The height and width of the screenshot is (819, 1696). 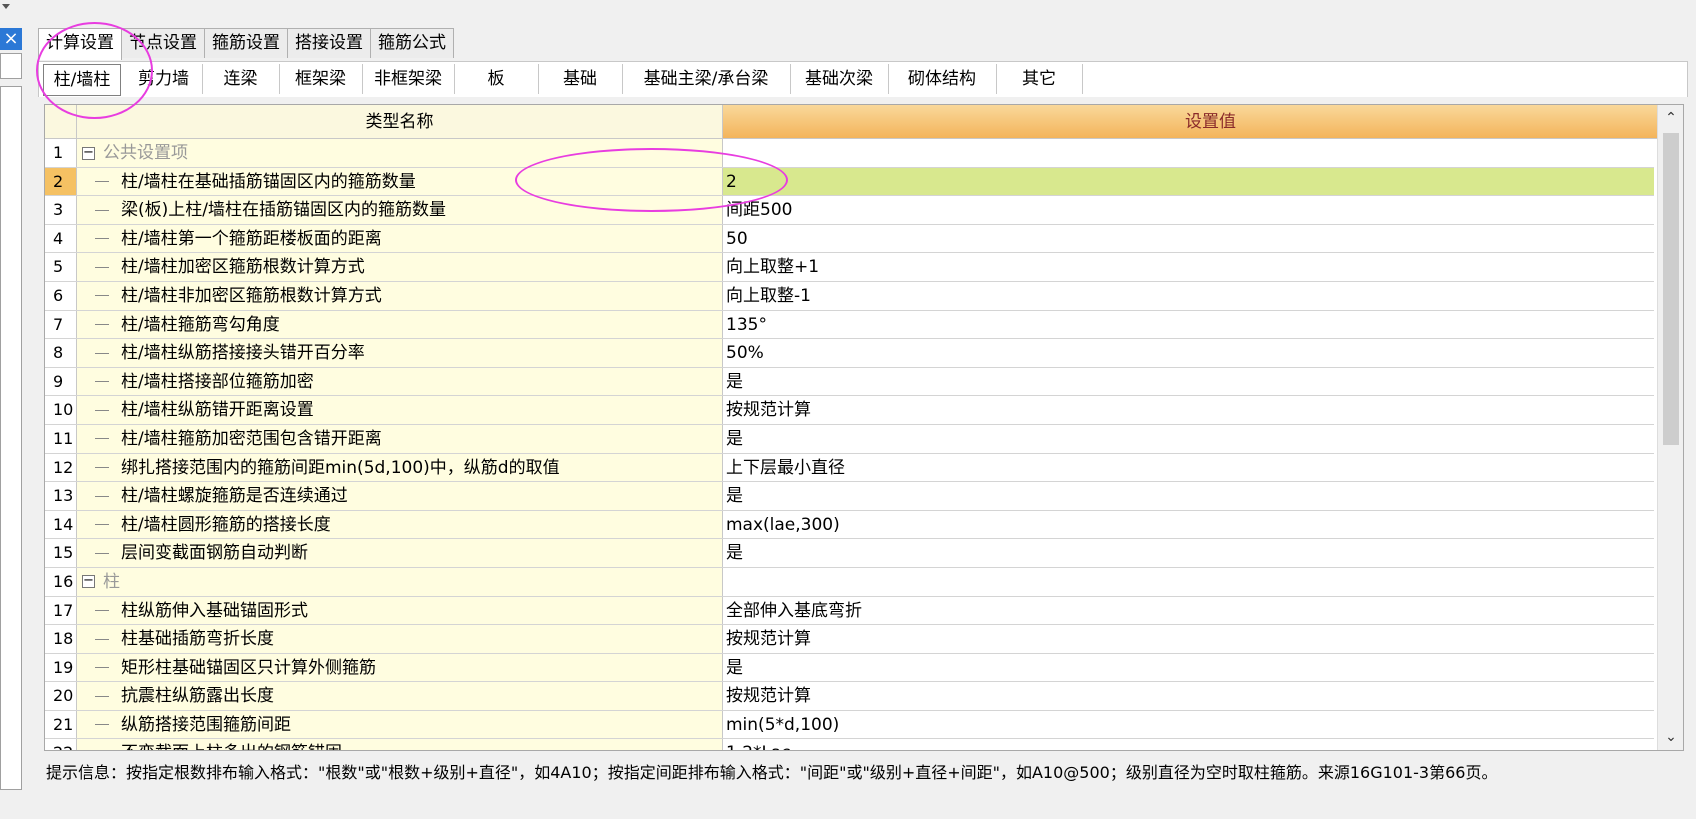 I want to click on row-value-cell: 50, so click(x=1188, y=239).